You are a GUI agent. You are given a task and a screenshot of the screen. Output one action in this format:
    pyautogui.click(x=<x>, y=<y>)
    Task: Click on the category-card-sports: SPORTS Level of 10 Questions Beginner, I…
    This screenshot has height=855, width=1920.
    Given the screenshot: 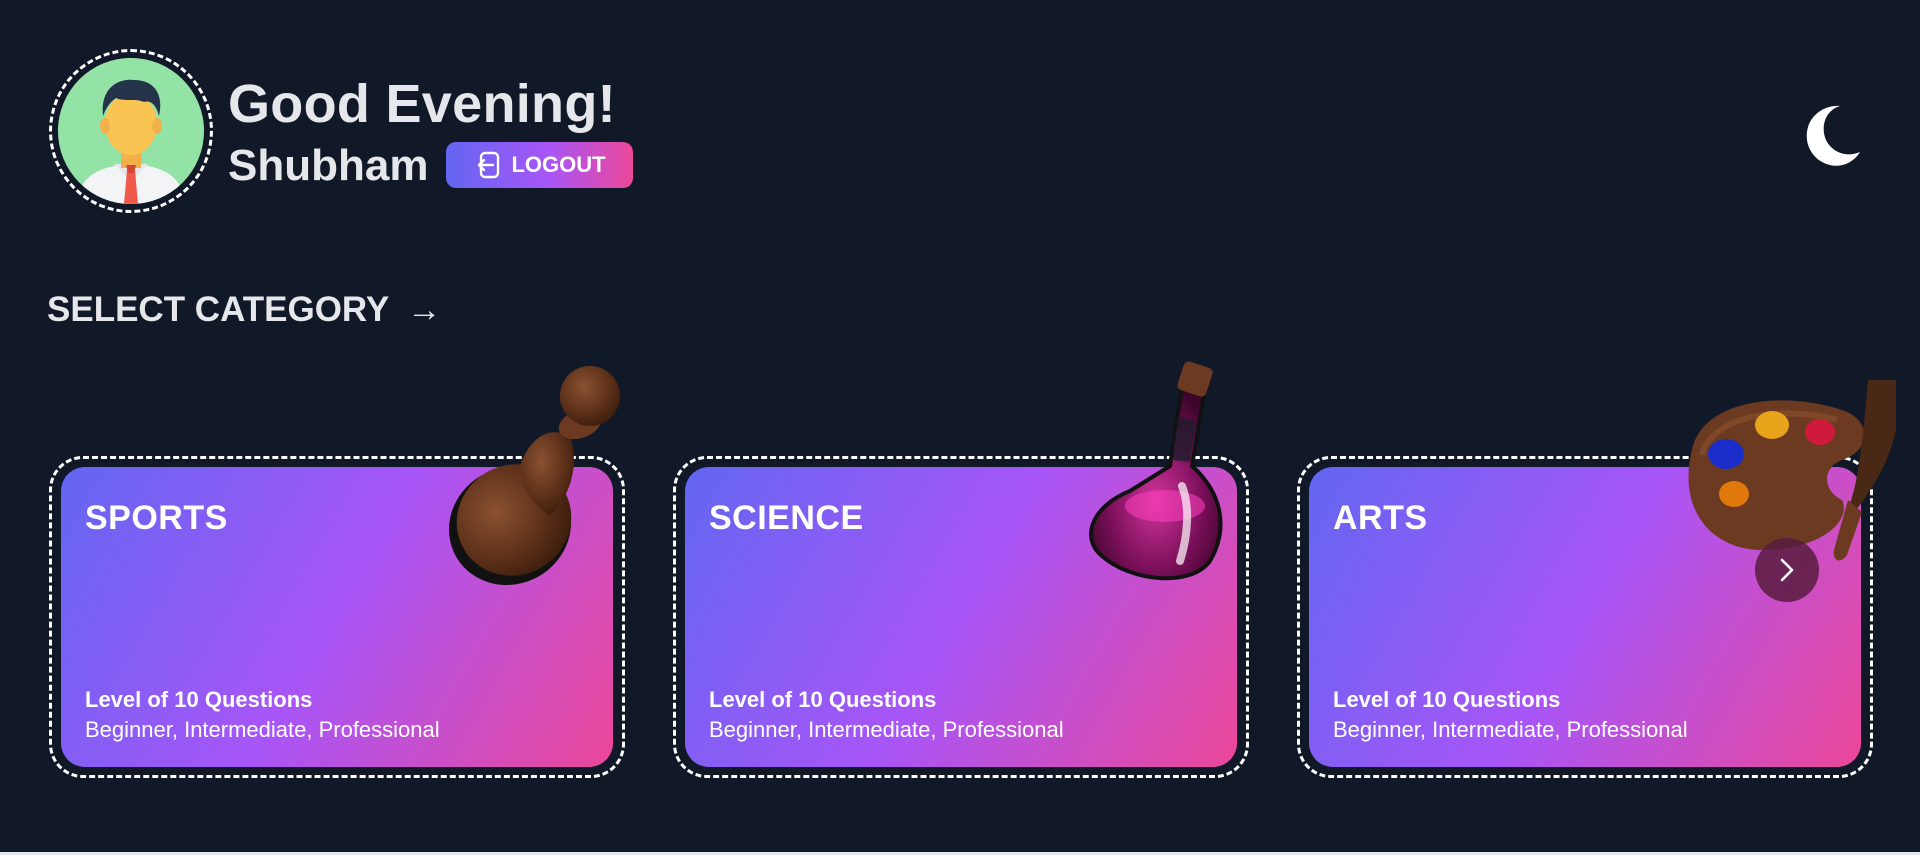 What is the action you would take?
    pyautogui.click(x=337, y=617)
    